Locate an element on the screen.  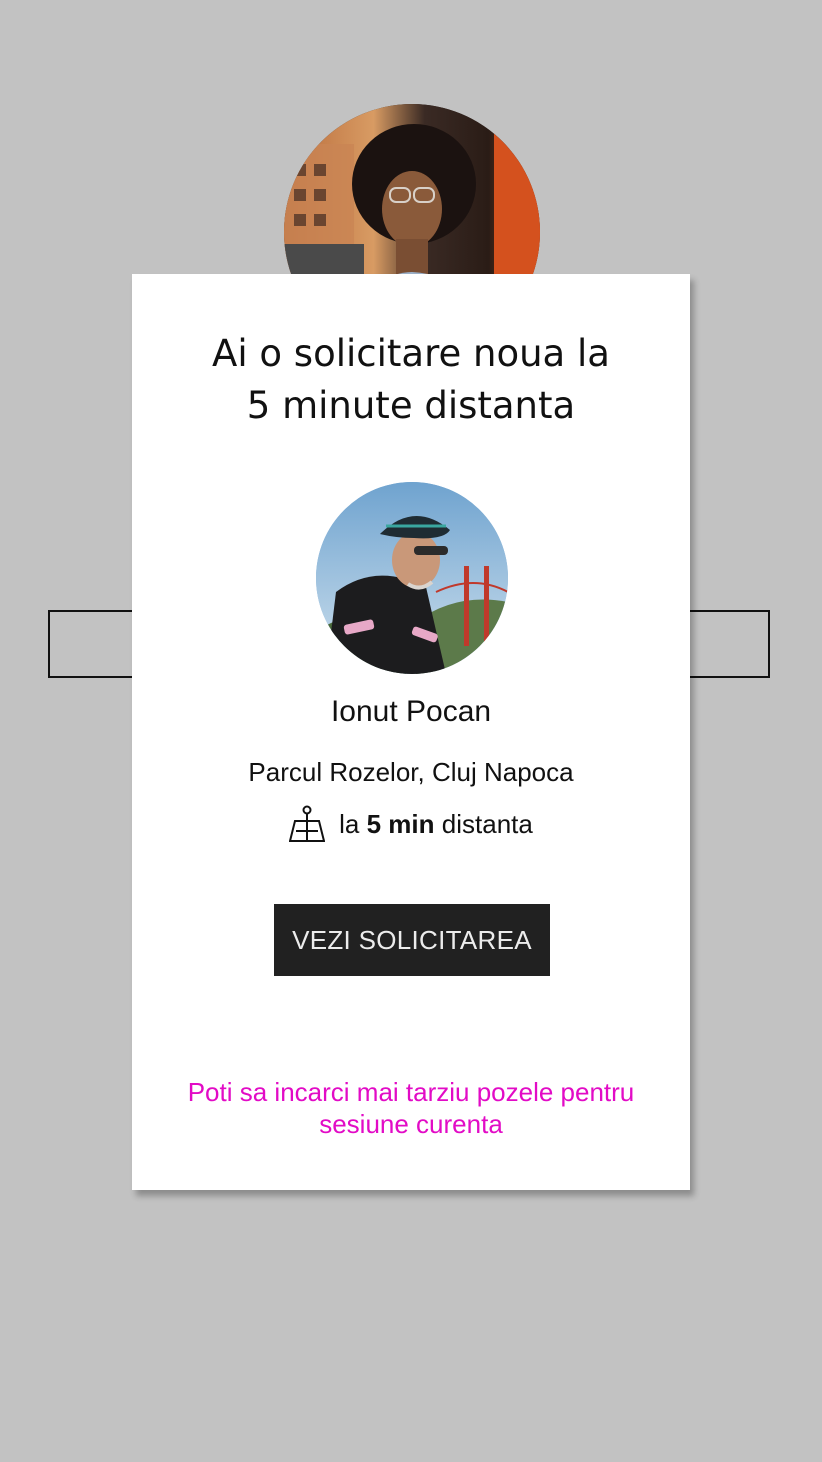
view-request-button: VEZI SOLICITAREA is located at coordinates (412, 940).